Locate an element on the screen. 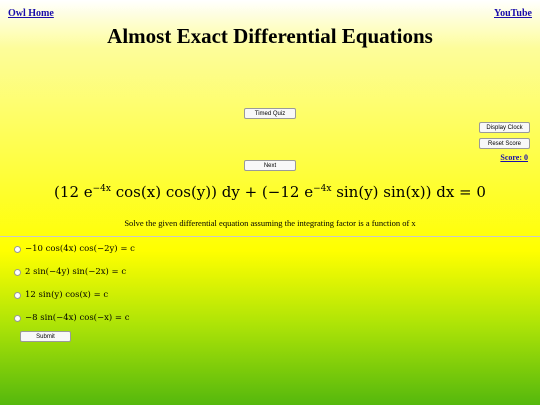 The image size is (540, 405). option-label: 2 sin(−4y) sin(−2x) = c is located at coordinates (76, 272).